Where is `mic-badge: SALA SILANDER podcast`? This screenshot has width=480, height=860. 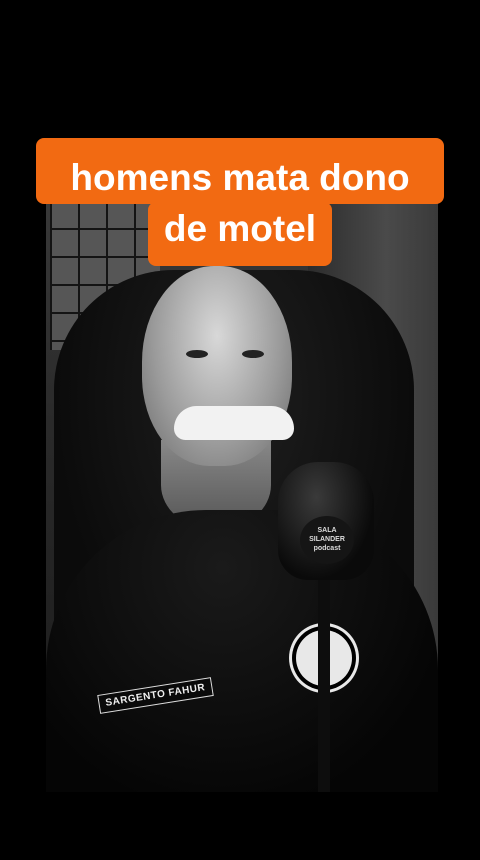
mic-badge: SALA SILANDER podcast is located at coordinates (327, 540).